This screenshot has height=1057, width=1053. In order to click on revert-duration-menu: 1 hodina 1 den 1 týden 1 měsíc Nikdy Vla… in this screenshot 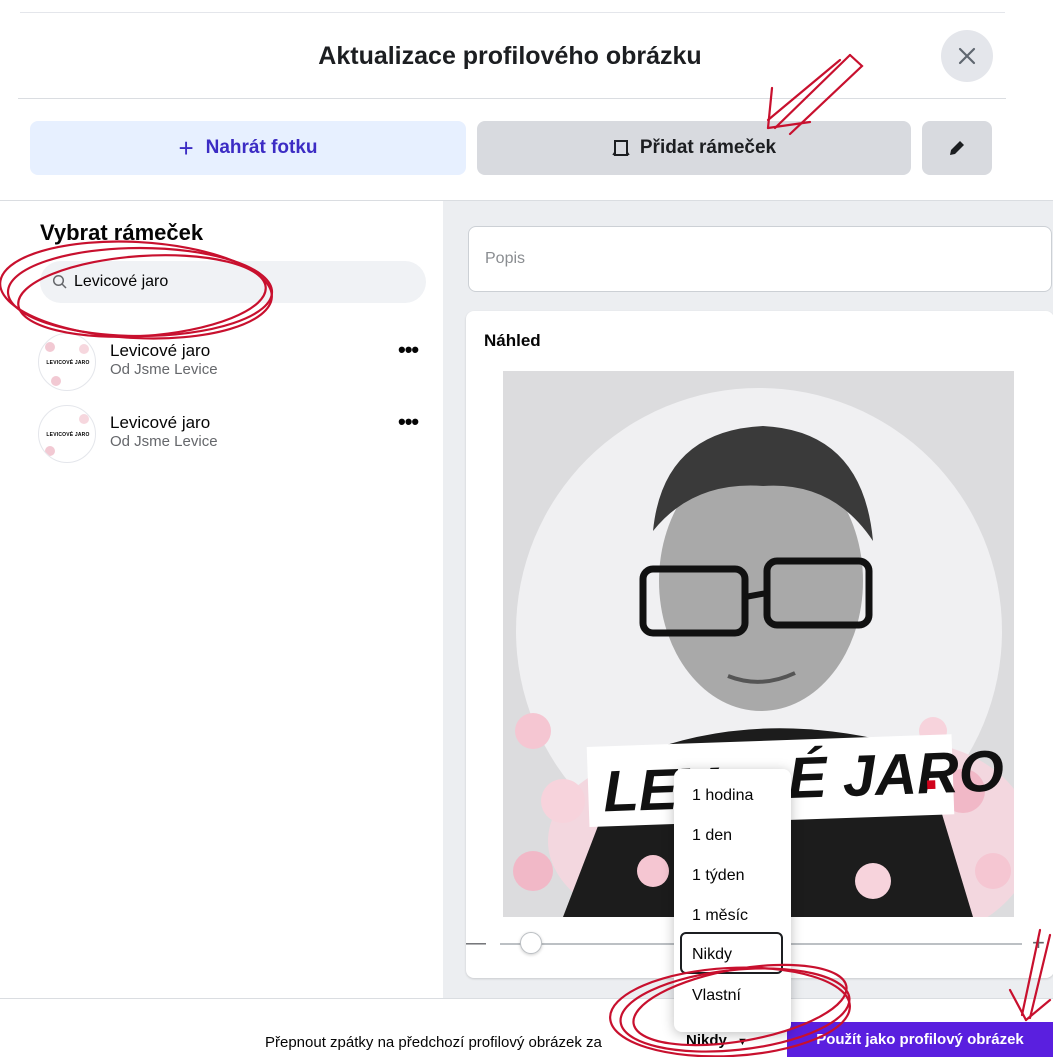, I will do `click(732, 900)`.